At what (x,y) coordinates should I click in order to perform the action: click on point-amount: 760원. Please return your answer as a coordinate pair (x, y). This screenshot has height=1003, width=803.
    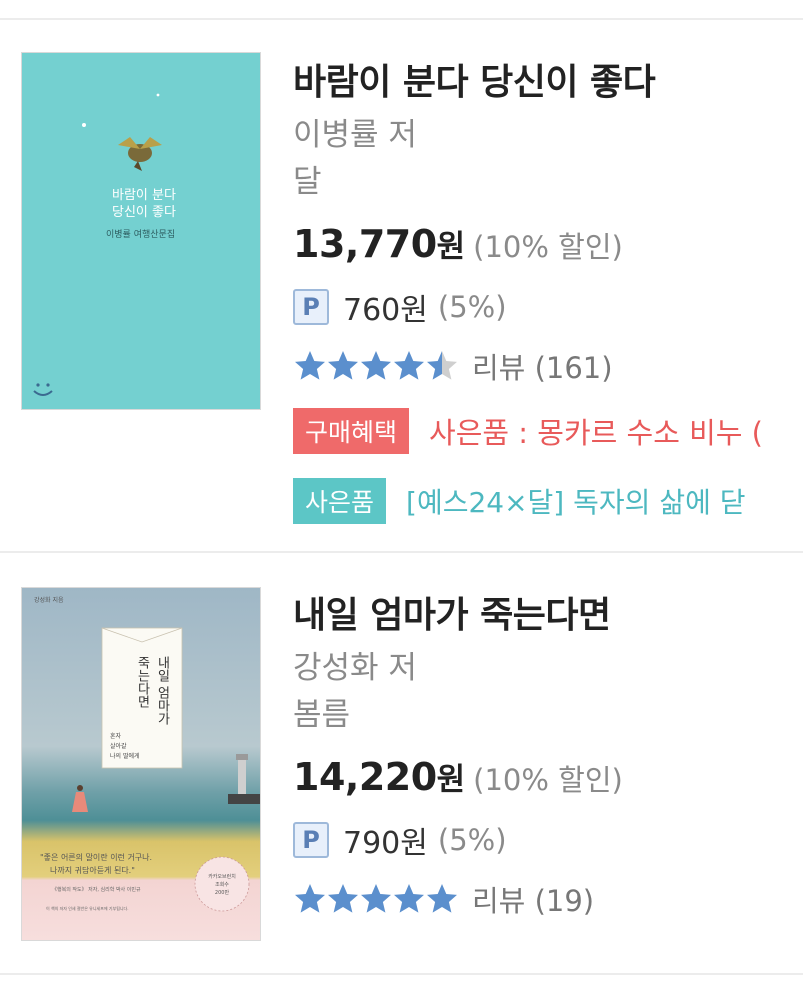
    Looking at the image, I should click on (385, 310).